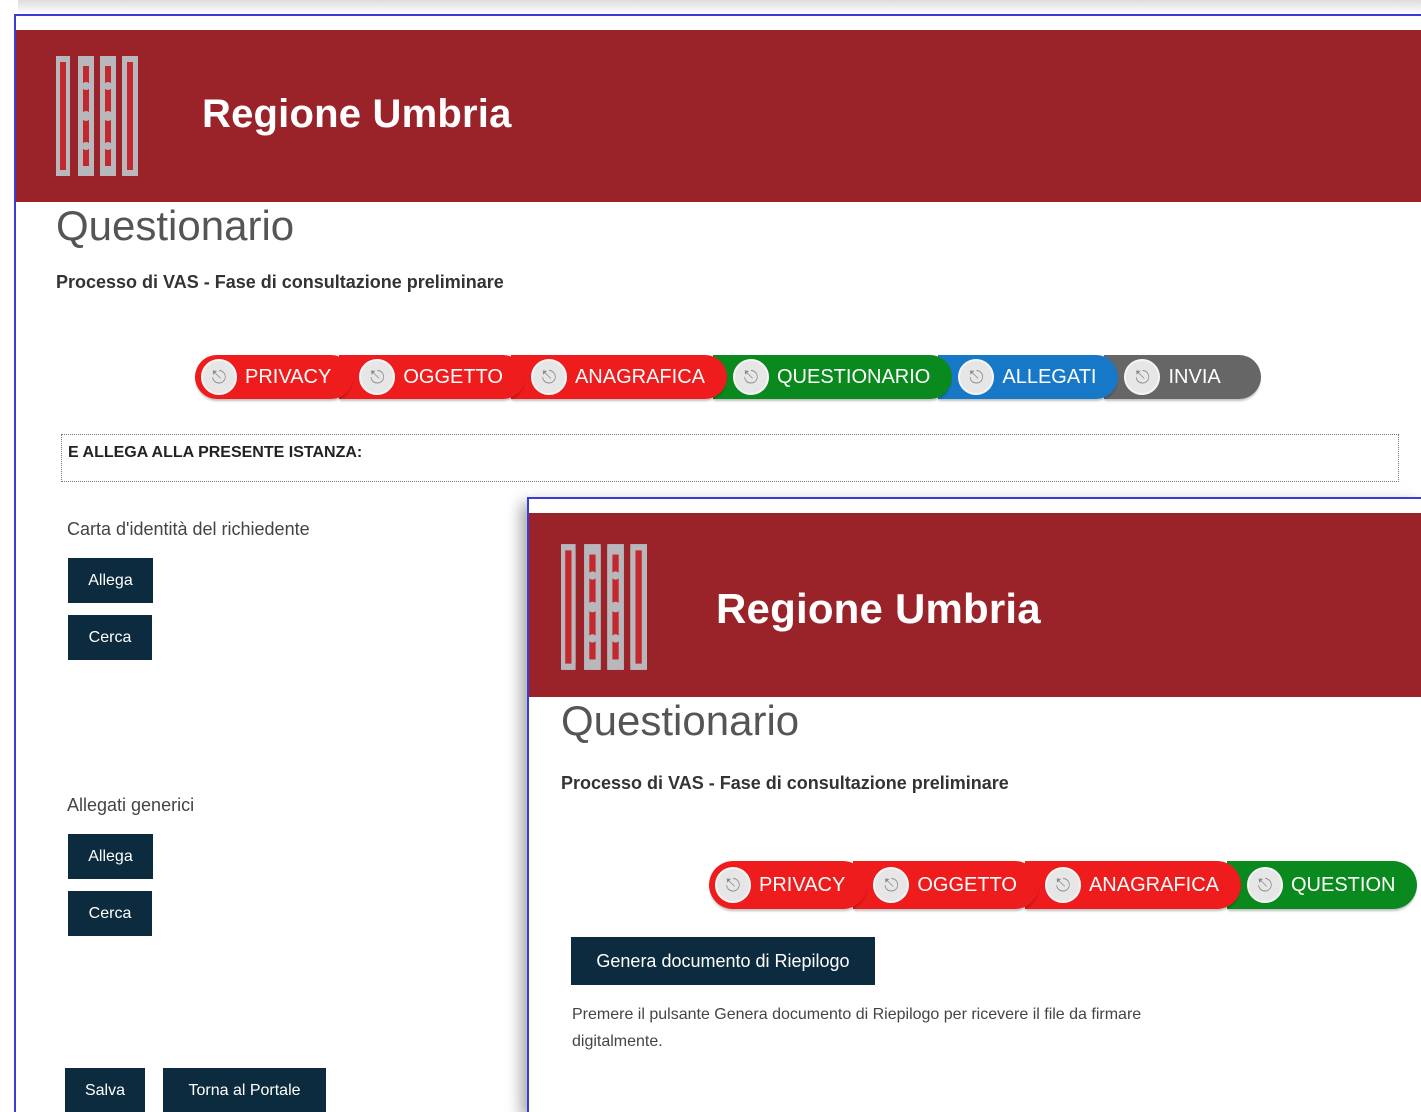  What do you see at coordinates (617, 1041) in the screenshot?
I see `help-line-2: digitalmente.` at bounding box center [617, 1041].